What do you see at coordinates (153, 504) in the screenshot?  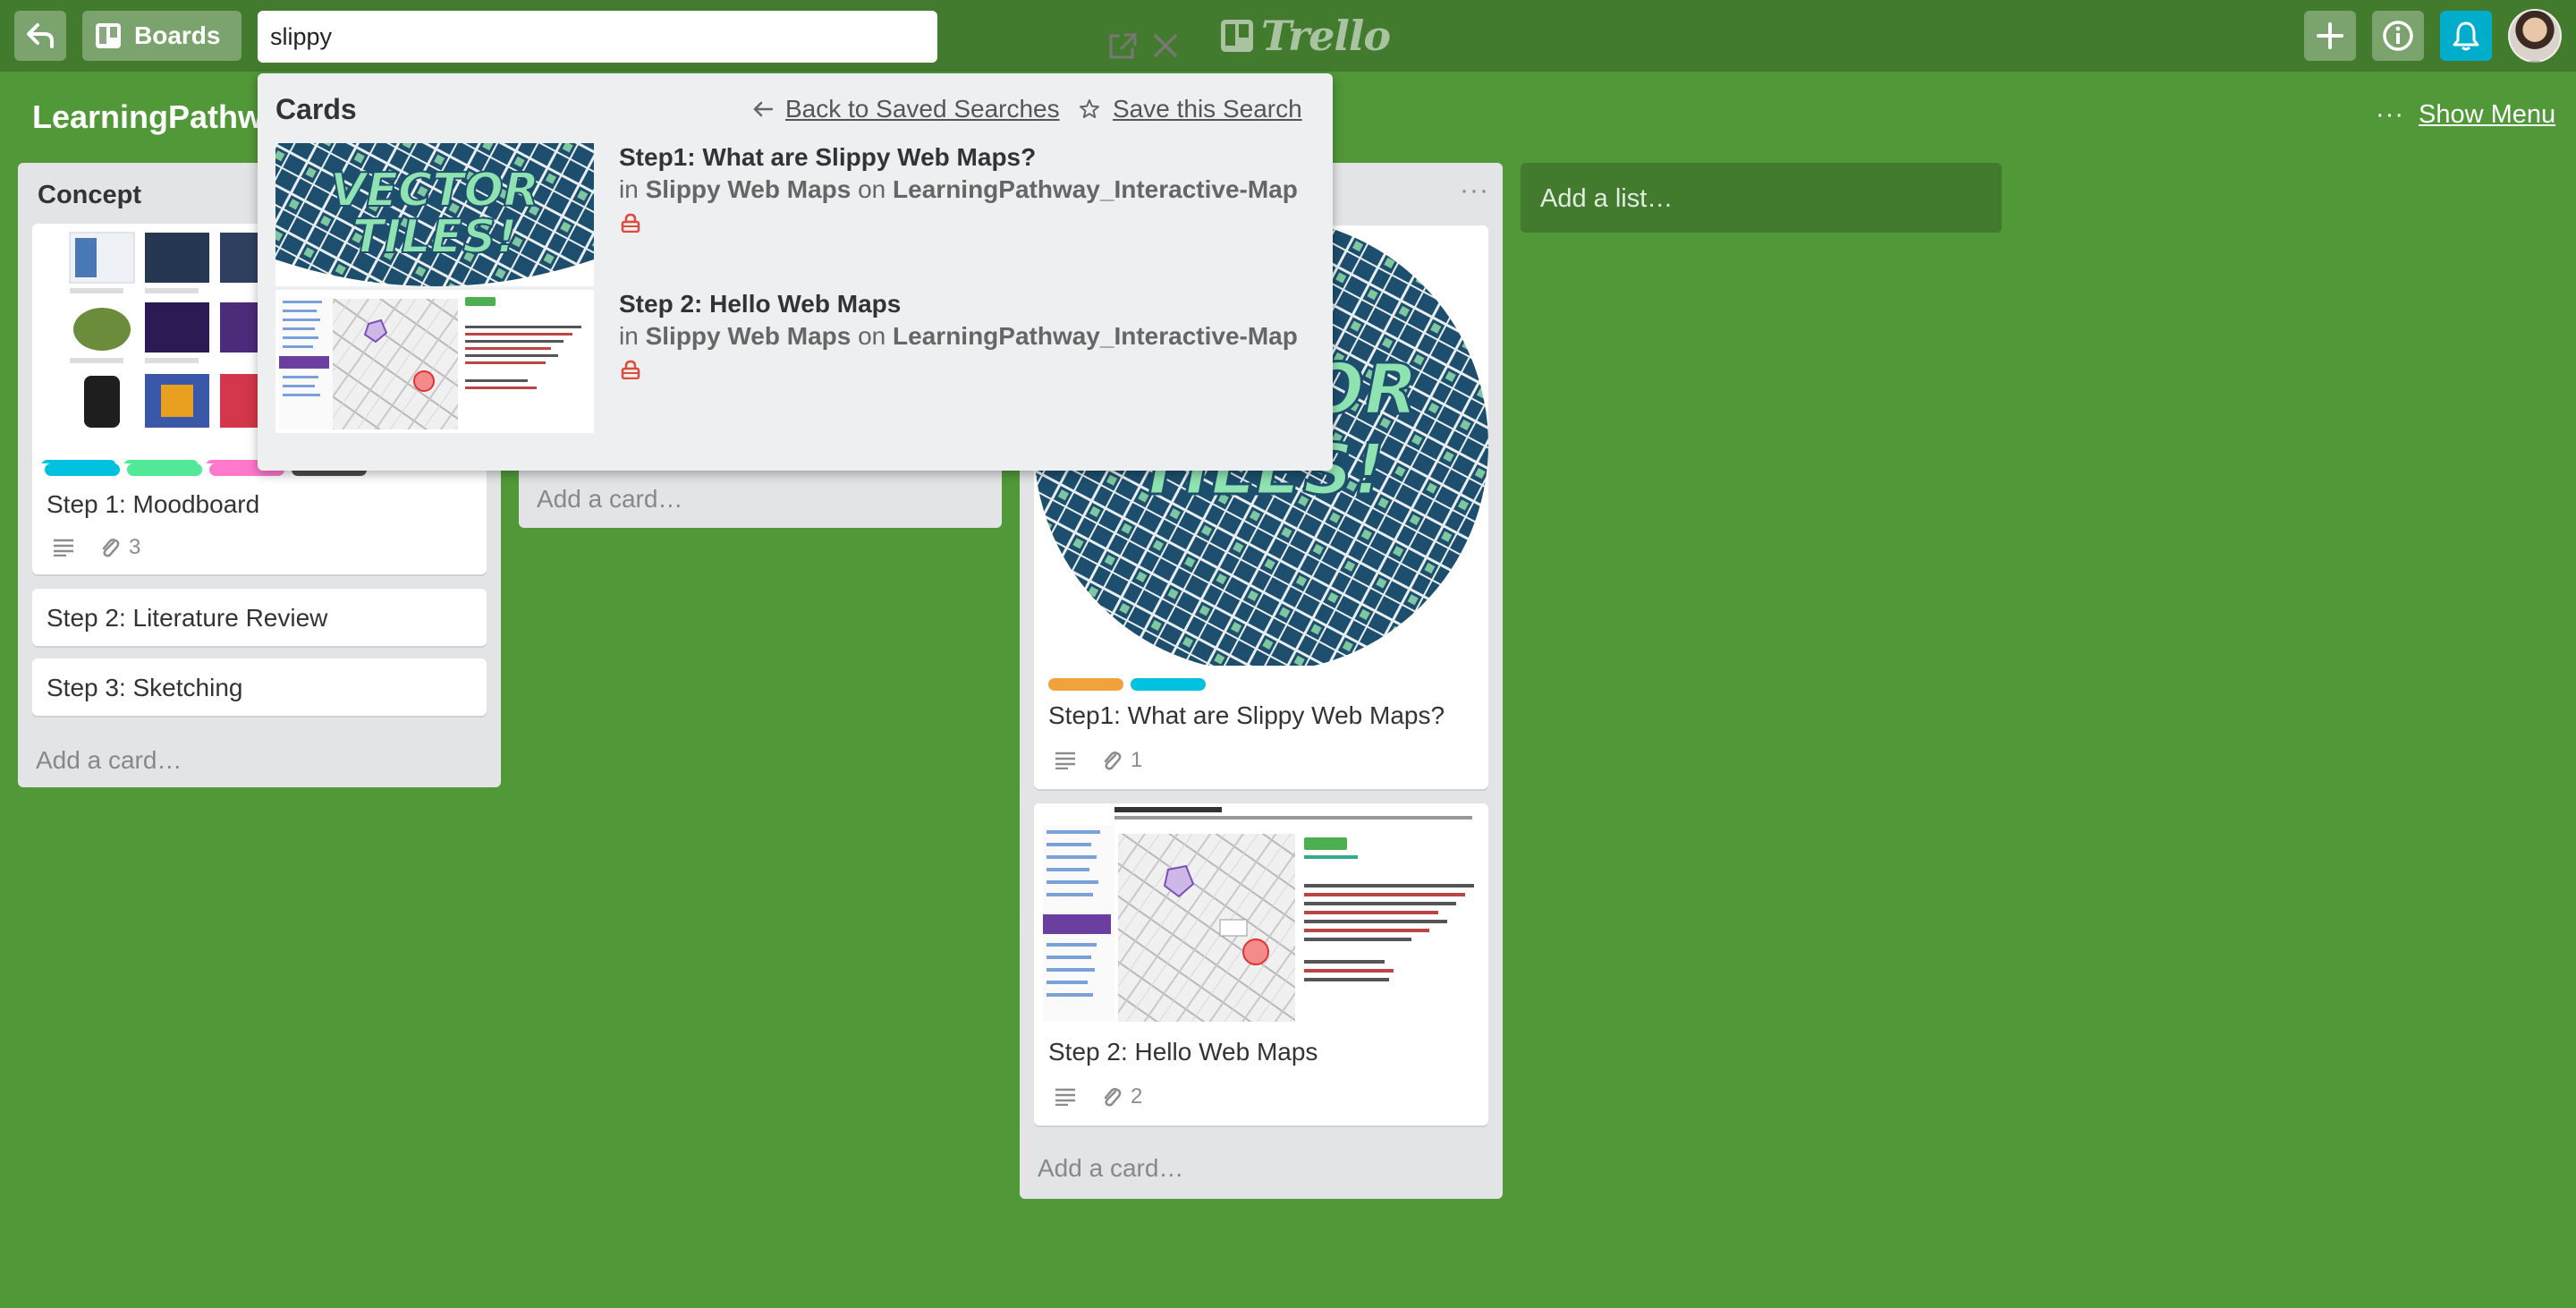 I see `card-title: Step 1: Moodboard` at bounding box center [153, 504].